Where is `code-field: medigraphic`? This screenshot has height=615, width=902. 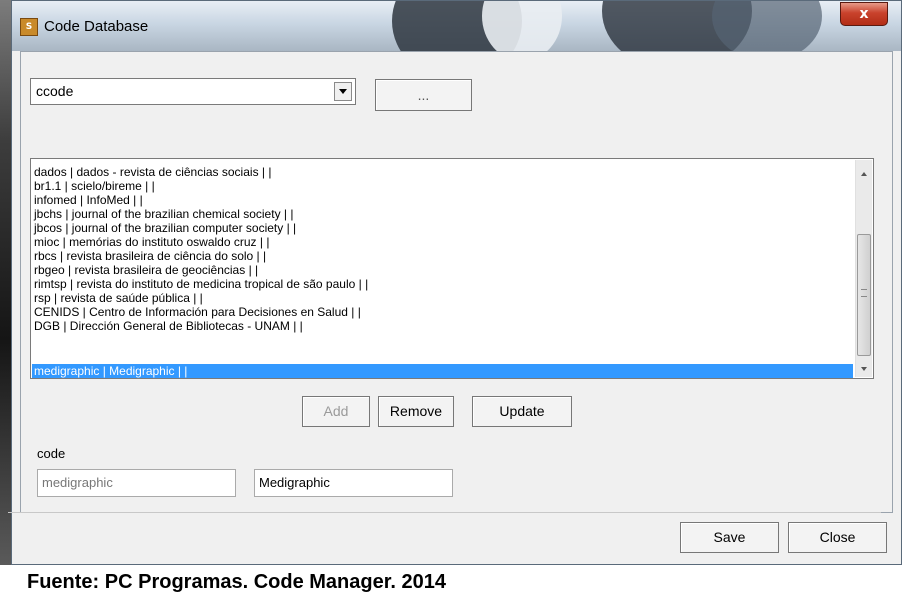
code-field: medigraphic is located at coordinates (136, 483).